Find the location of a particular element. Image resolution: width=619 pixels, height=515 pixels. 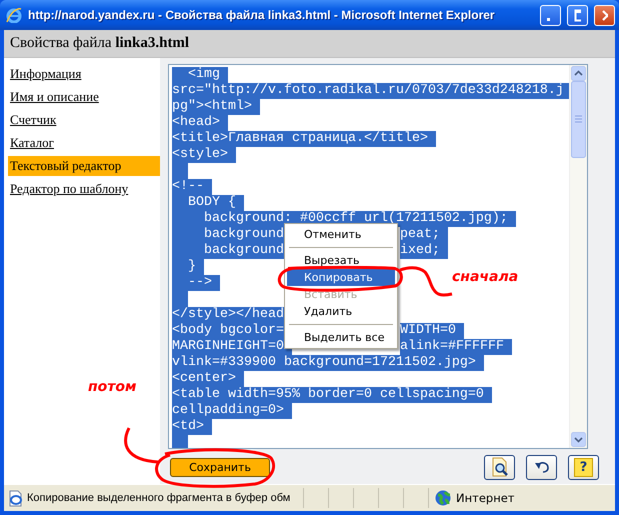

minimize-button is located at coordinates (550, 15).